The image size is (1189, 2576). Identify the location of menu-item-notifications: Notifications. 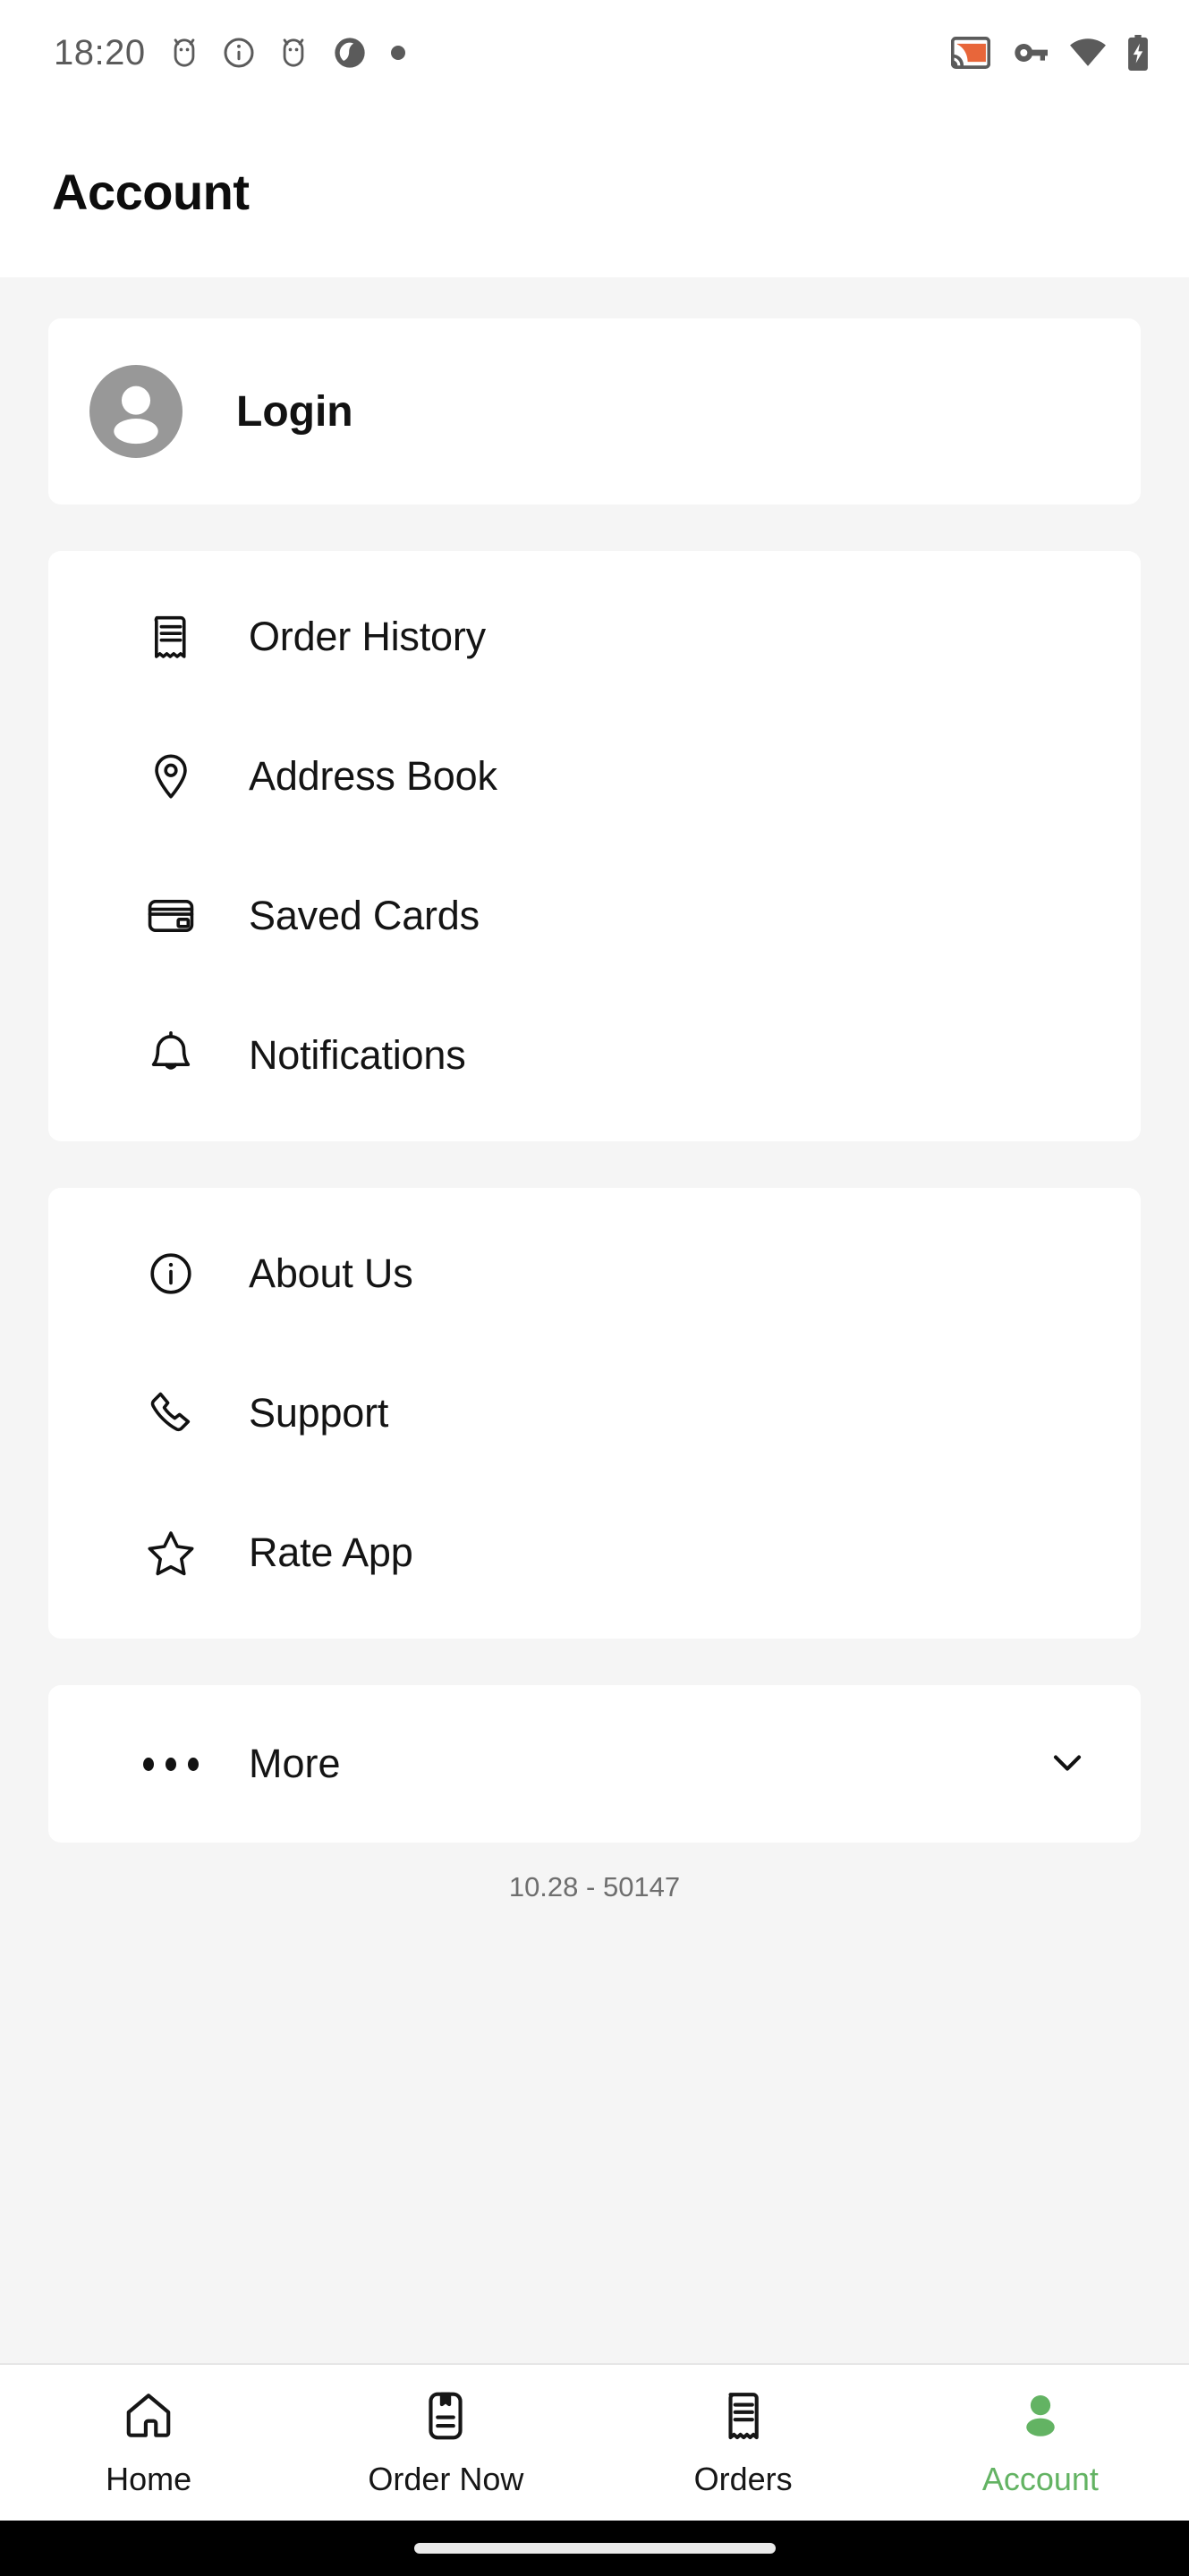
(594, 1055).